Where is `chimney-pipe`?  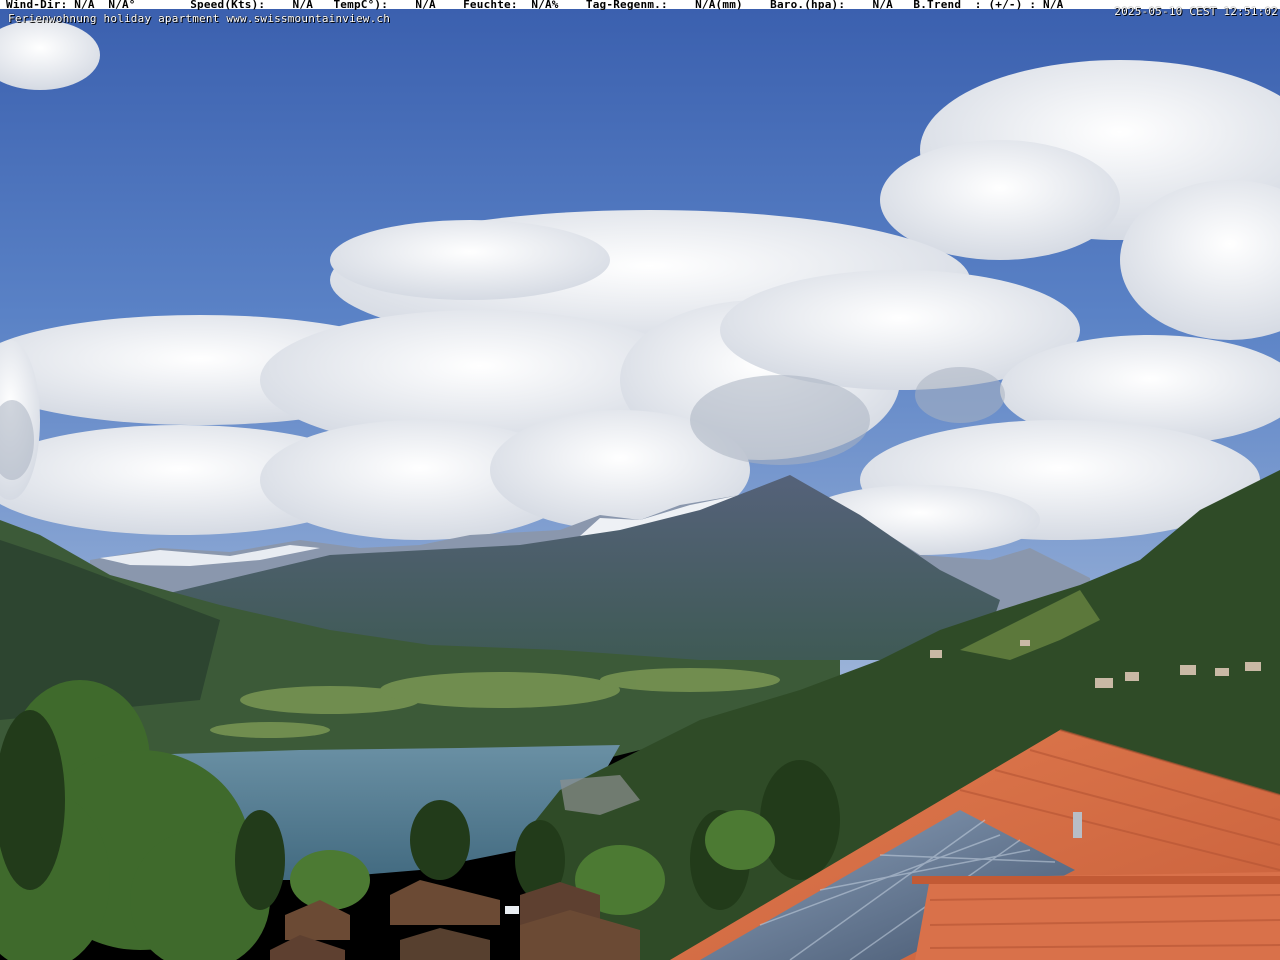
chimney-pipe is located at coordinates (1077, 825).